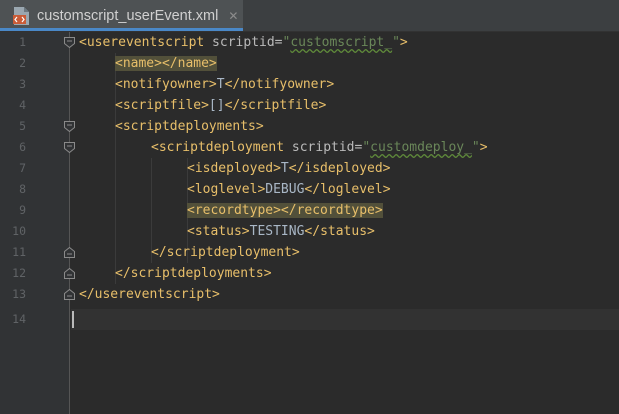 The width and height of the screenshot is (619, 414). I want to click on xml-file-icon, so click(21, 16).